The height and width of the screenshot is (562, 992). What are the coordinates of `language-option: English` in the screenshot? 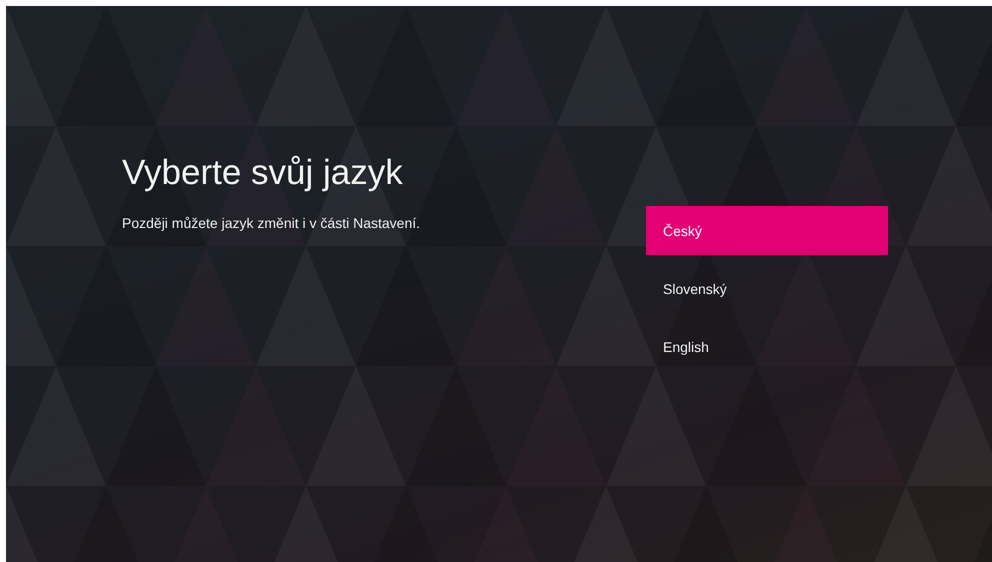 It's located at (767, 346).